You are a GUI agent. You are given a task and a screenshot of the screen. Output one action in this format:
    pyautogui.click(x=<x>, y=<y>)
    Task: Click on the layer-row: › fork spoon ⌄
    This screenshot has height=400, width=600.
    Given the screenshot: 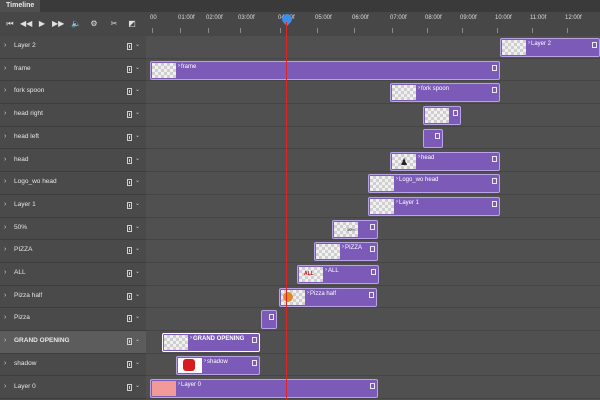 What is the action you would take?
    pyautogui.click(x=73, y=93)
    